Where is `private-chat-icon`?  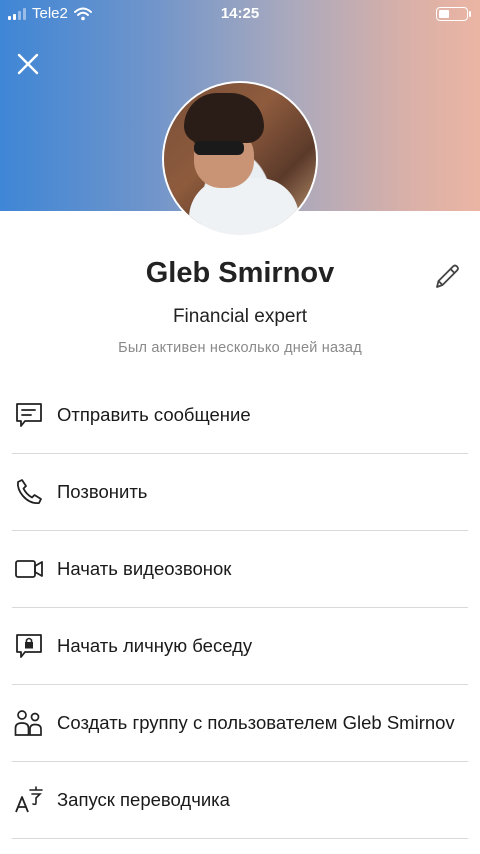 private-chat-icon is located at coordinates (29, 646).